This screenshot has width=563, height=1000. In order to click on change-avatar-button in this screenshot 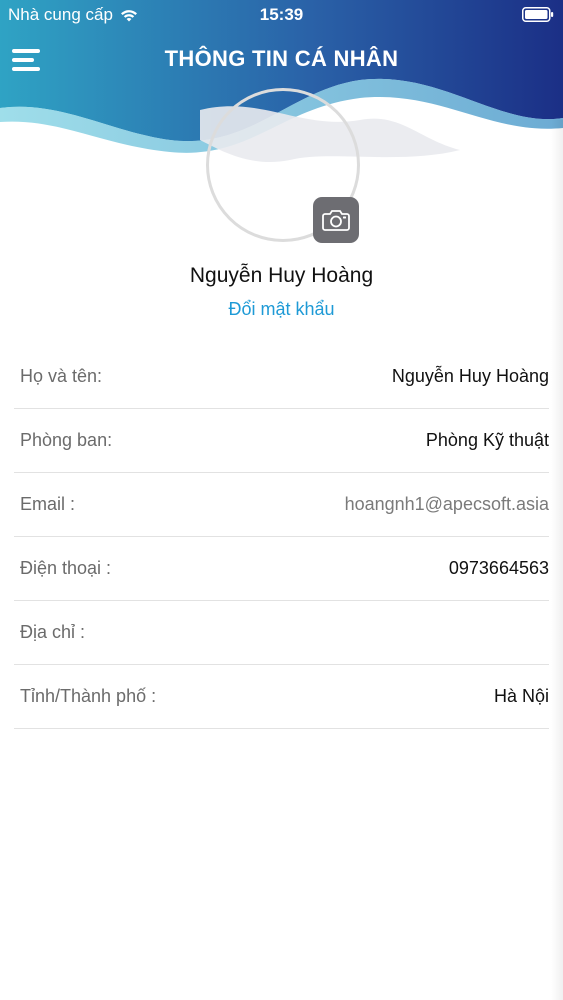, I will do `click(336, 220)`.